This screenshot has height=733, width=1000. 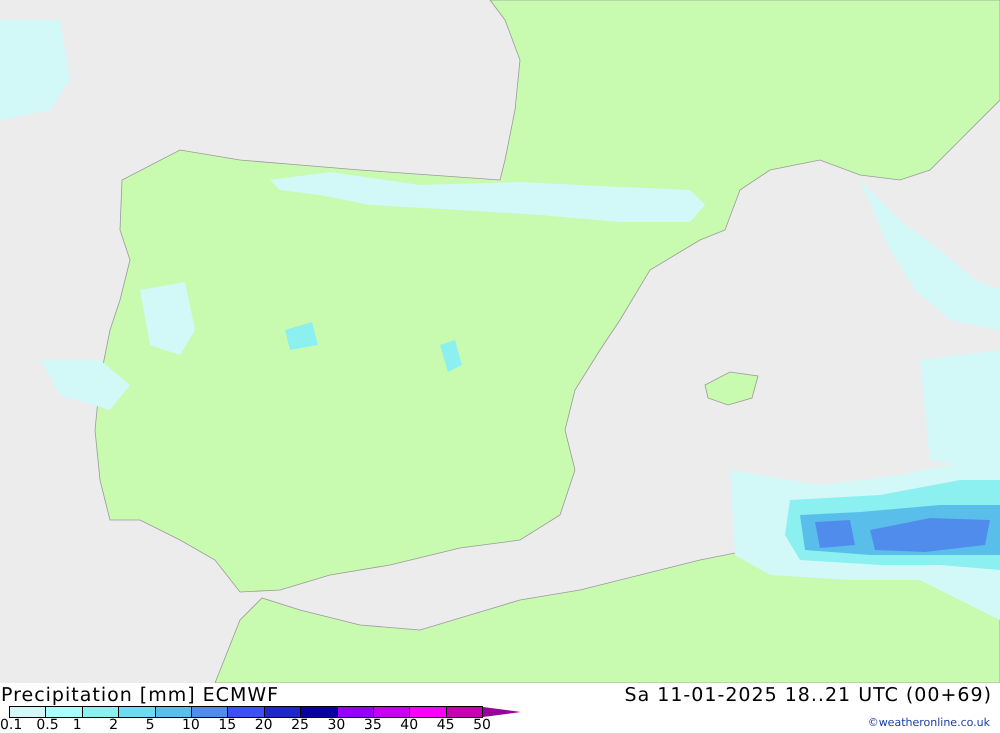 I want to click on scale-label: 5, so click(x=151, y=725).